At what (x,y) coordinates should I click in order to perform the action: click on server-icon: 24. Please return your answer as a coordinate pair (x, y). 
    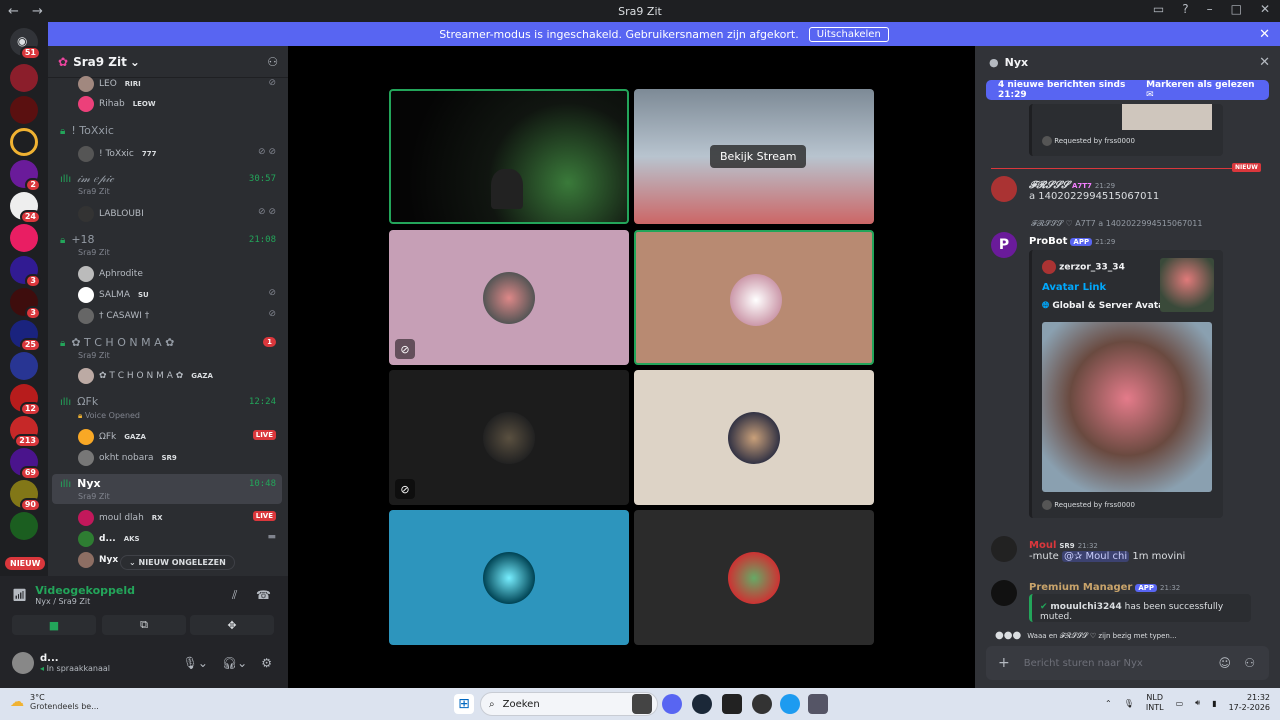
    Looking at the image, I should click on (25, 208).